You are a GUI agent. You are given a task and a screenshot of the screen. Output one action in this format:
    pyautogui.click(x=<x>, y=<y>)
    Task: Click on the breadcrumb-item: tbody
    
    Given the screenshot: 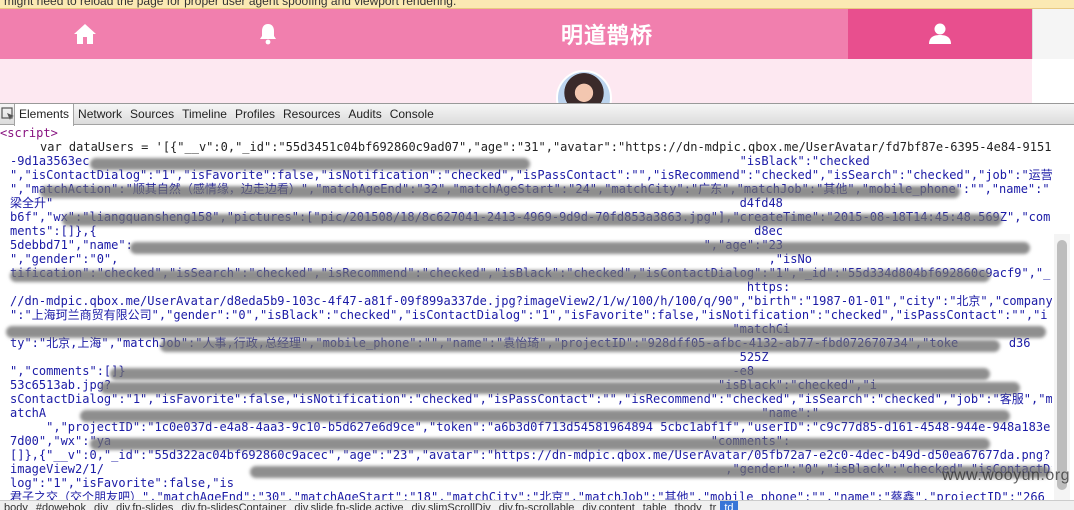 What is the action you would take?
    pyautogui.click(x=688, y=505)
    